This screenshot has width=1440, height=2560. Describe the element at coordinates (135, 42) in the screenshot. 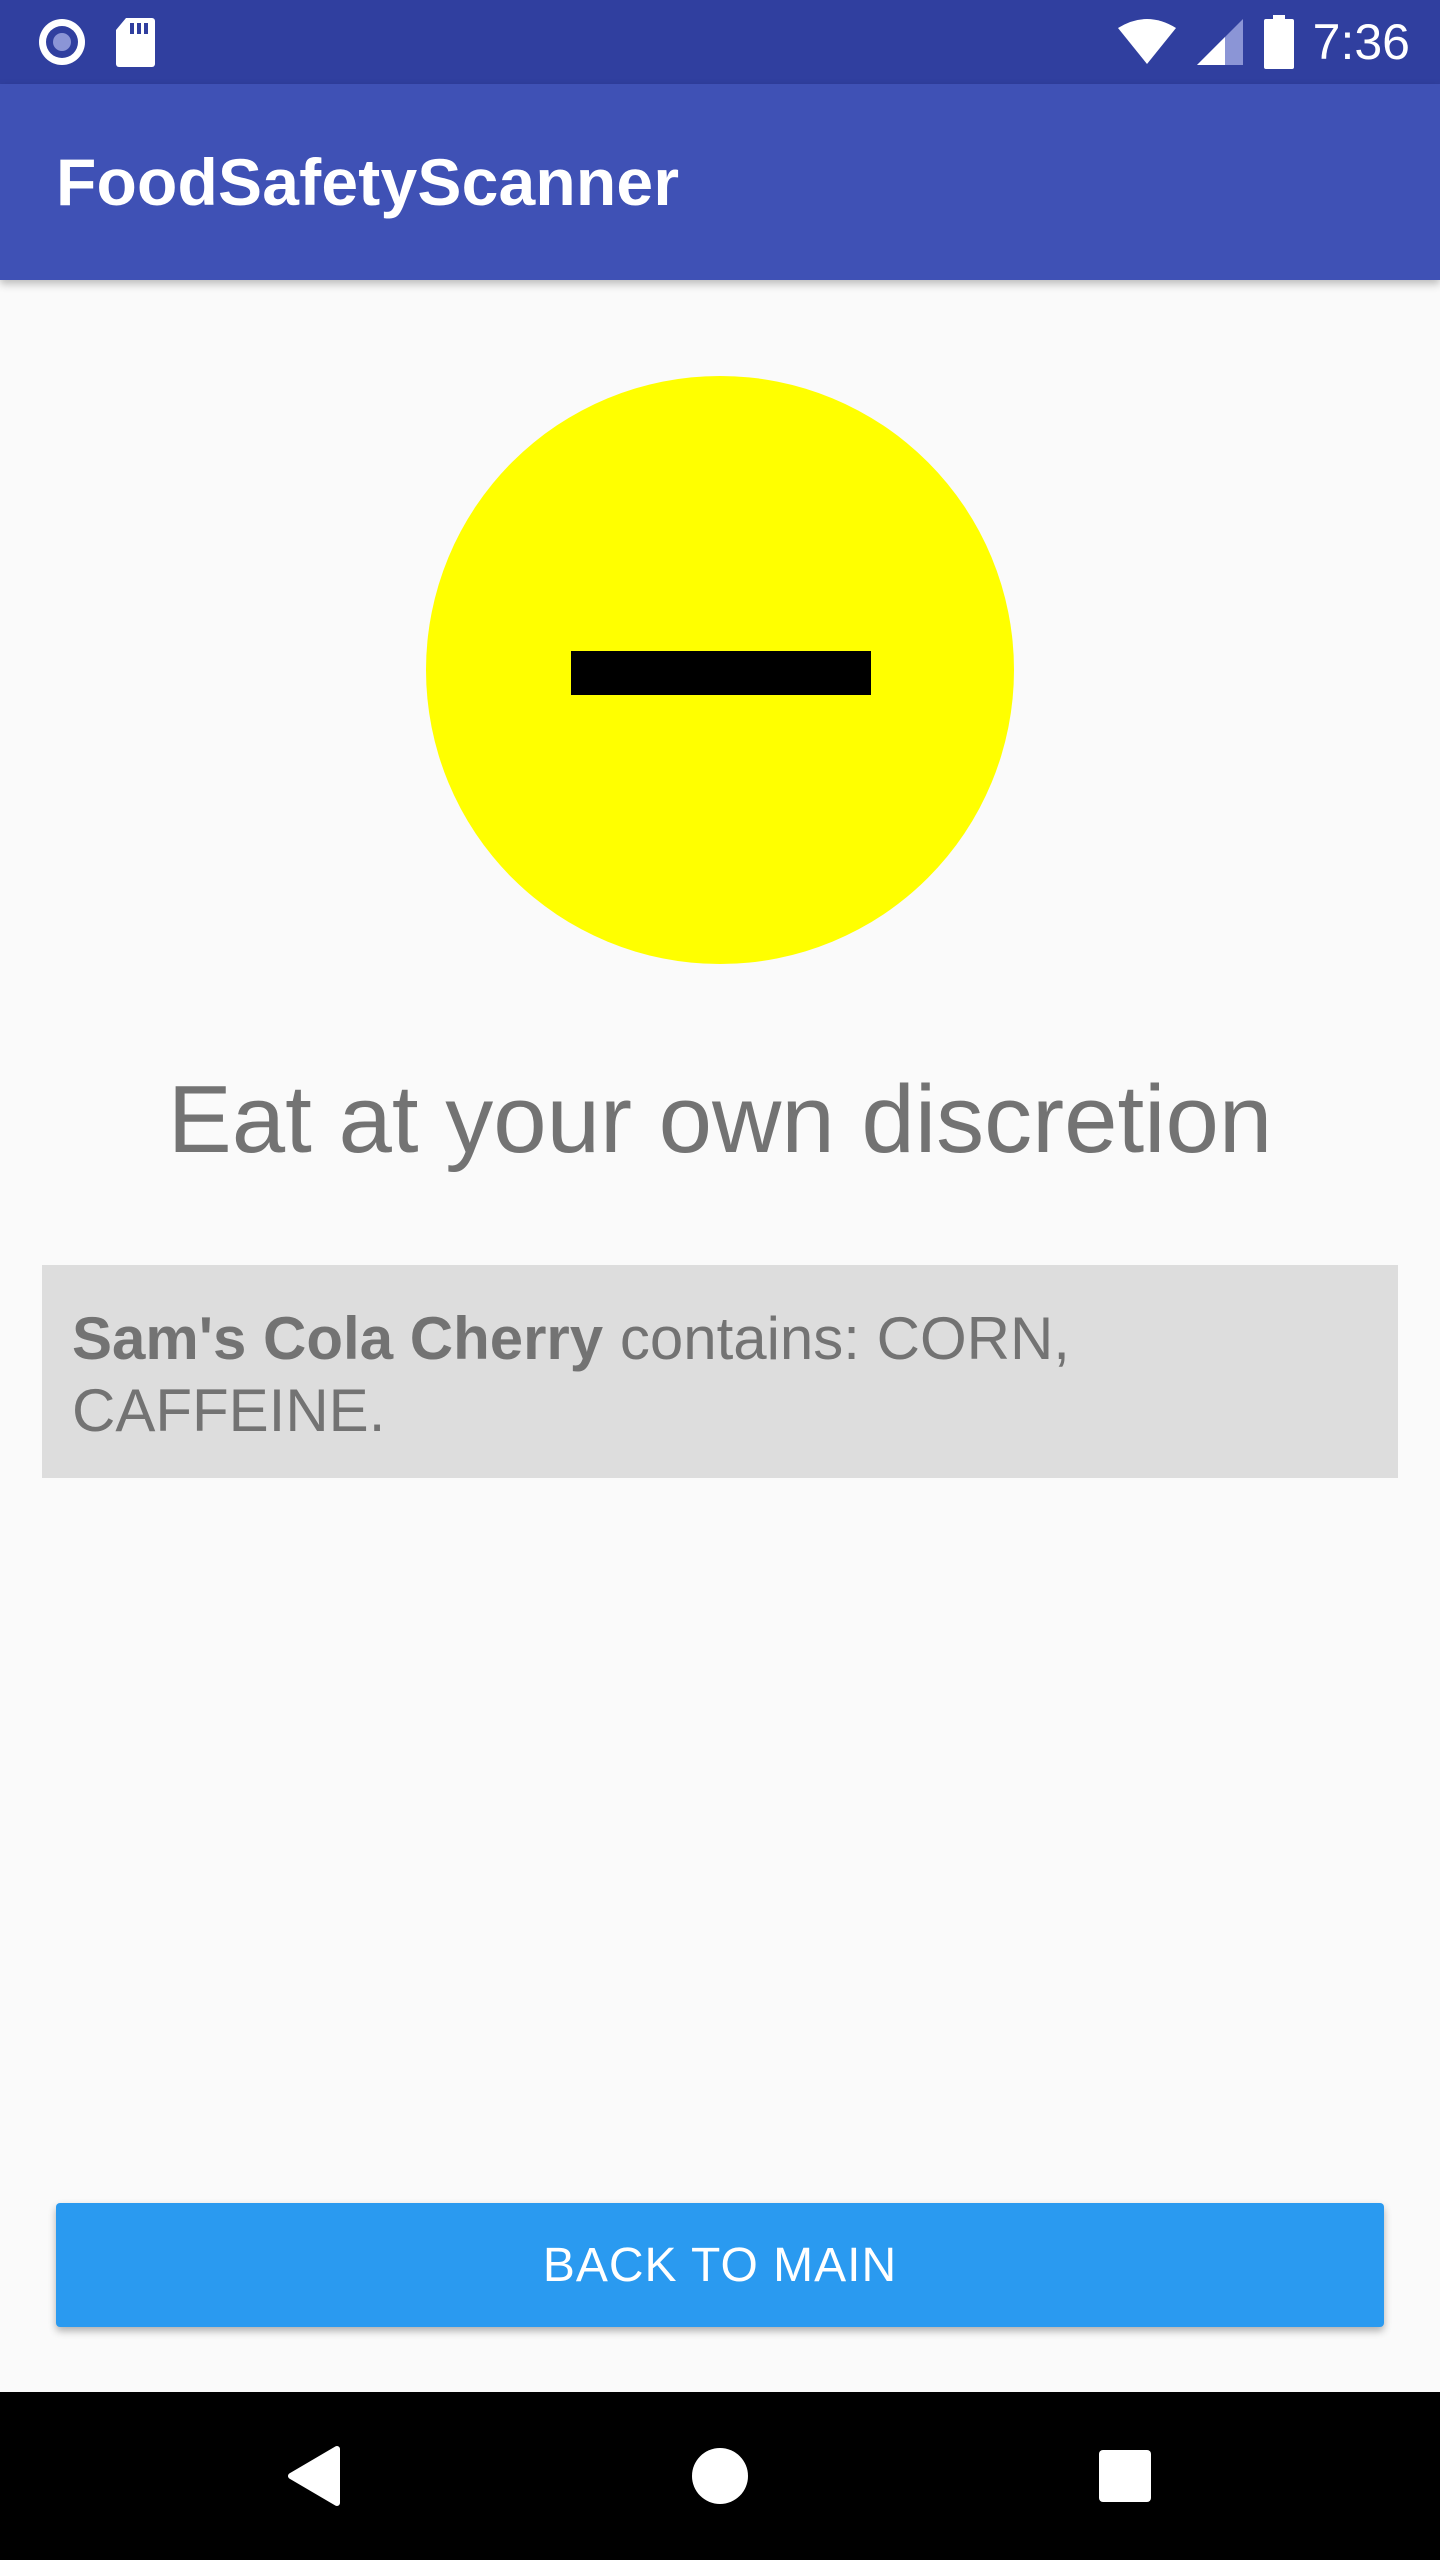

I see `sd-card-icon` at that location.